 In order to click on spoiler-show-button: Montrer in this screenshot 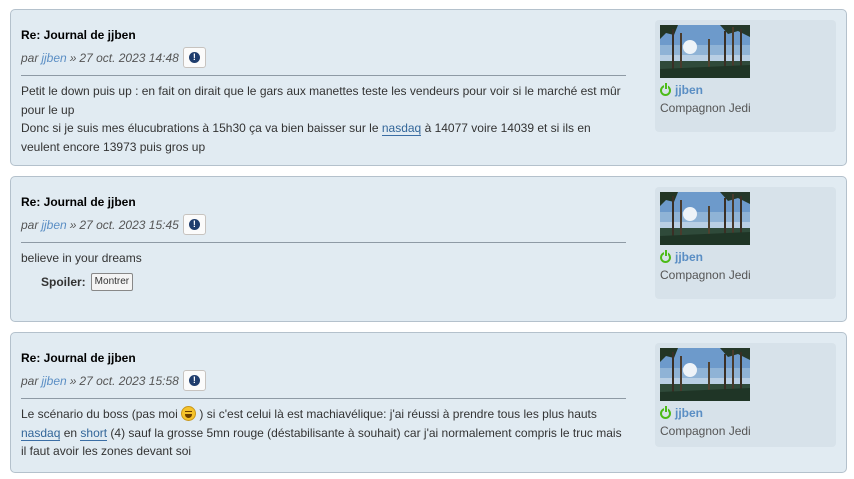, I will do `click(112, 281)`.